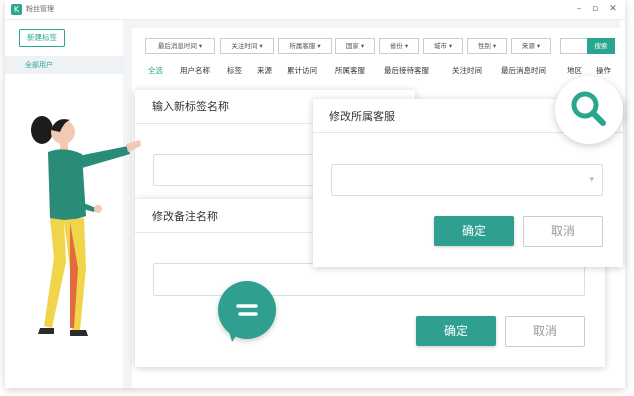  I want to click on sidebar-item-label: 全部用户, so click(39, 65).